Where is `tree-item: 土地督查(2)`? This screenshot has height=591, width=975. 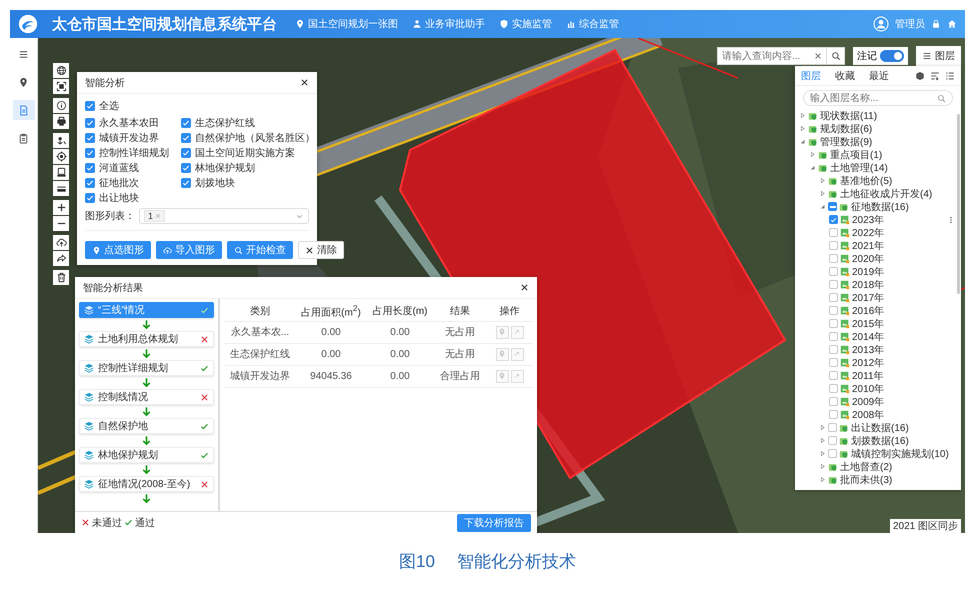 tree-item: 土地督查(2) is located at coordinates (866, 467).